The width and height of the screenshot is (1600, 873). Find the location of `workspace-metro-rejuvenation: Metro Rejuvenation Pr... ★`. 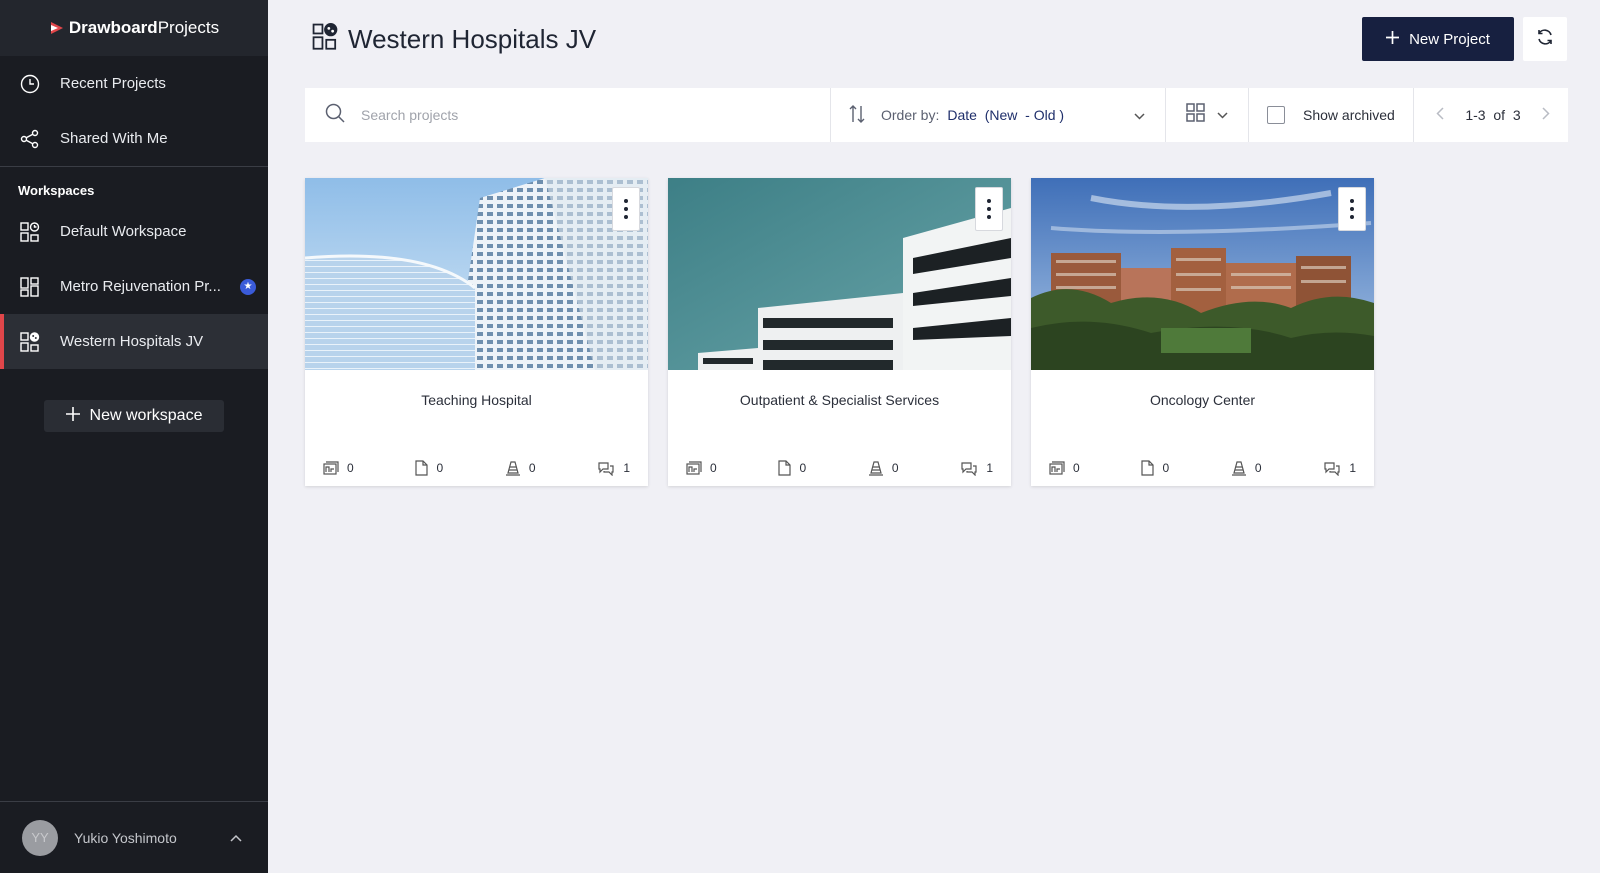

workspace-metro-rejuvenation: Metro Rejuvenation Pr... ★ is located at coordinates (134, 286).